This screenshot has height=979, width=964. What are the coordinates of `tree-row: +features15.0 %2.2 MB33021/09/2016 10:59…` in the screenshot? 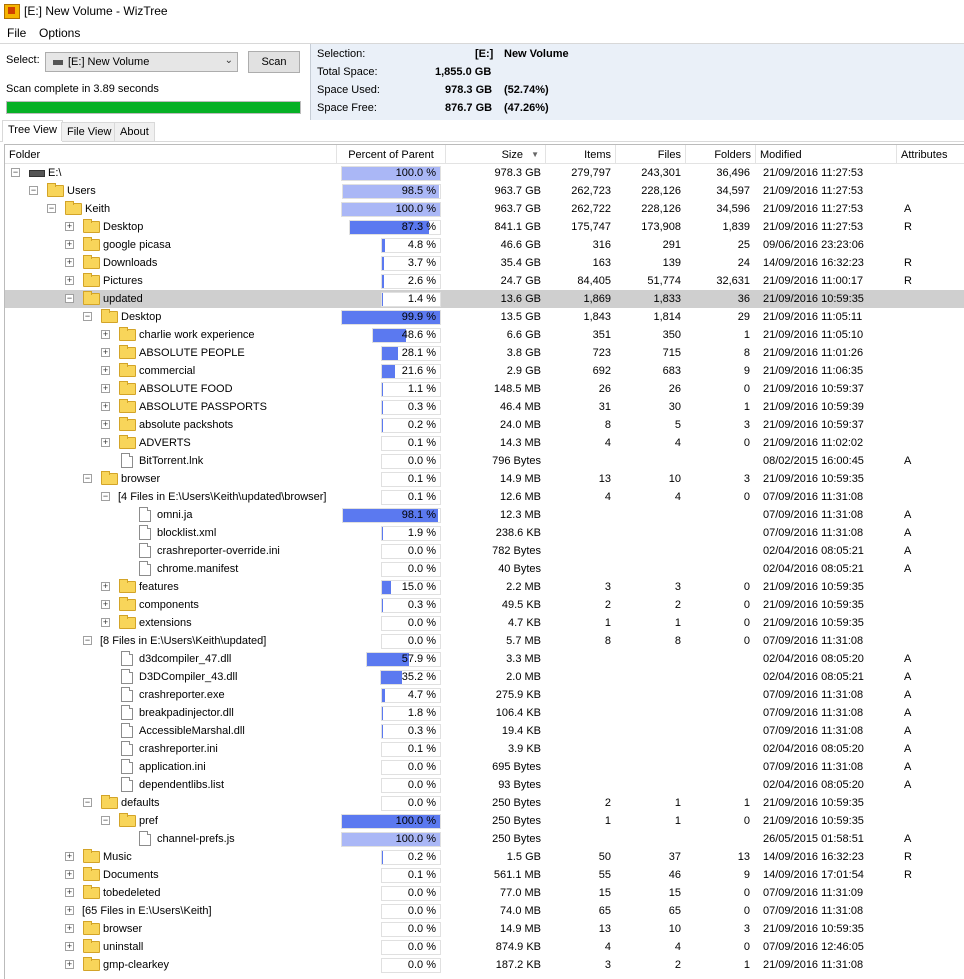 It's located at (484, 587).